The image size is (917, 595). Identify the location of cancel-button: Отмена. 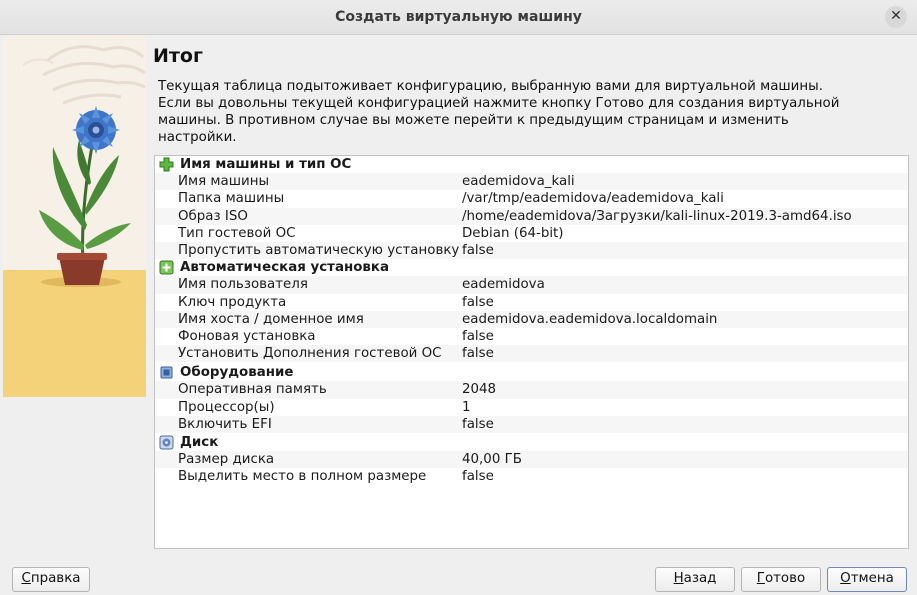
(867, 579).